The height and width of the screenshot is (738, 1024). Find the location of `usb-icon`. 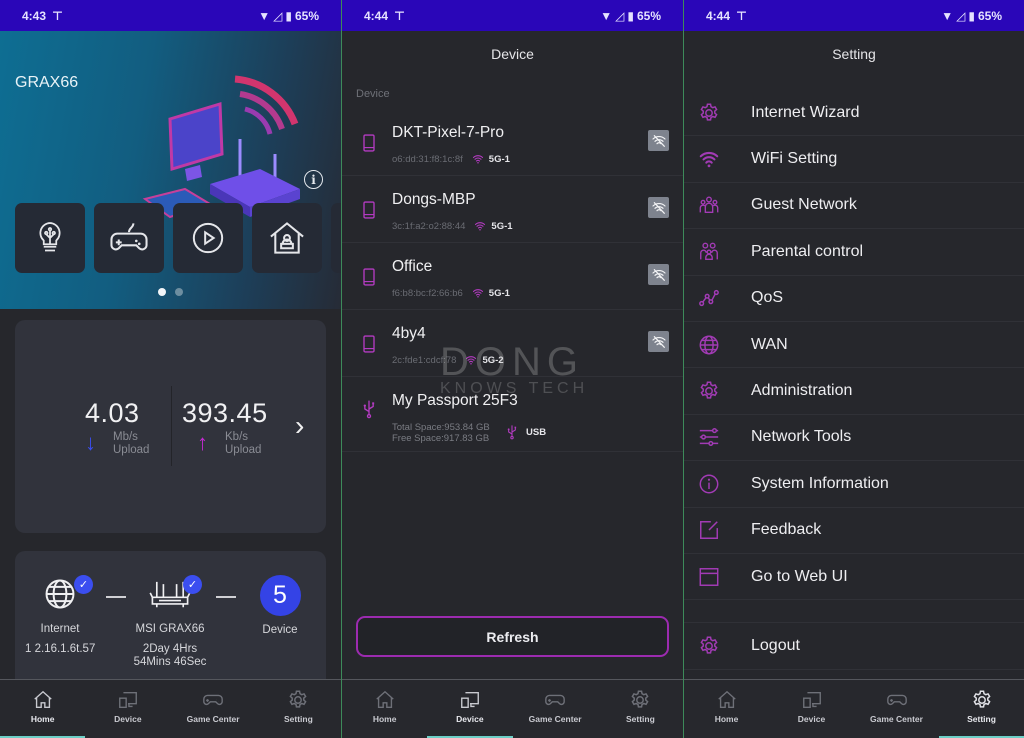

usb-icon is located at coordinates (512, 432).